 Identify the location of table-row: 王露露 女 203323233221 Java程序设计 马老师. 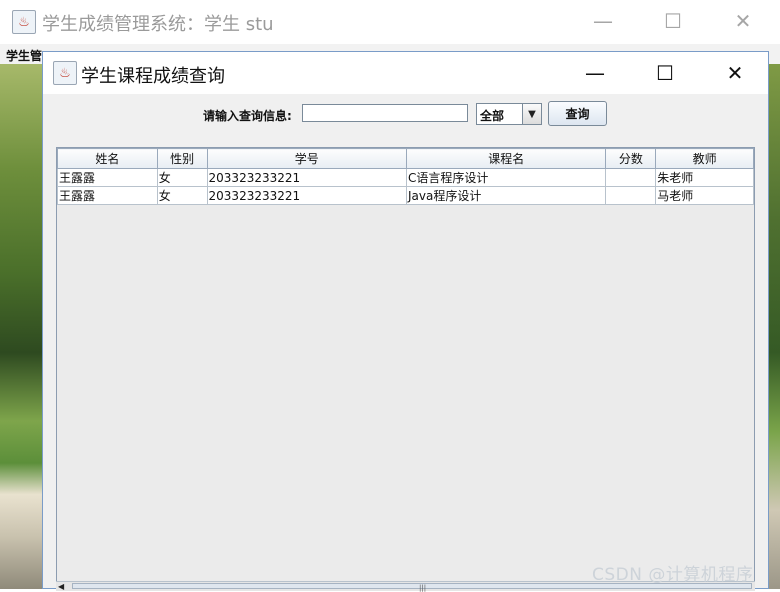
(405, 195).